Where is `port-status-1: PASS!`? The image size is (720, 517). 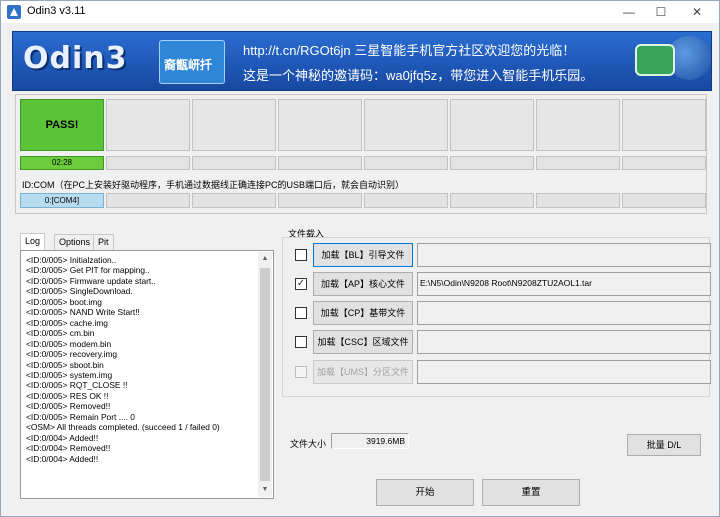
port-status-1: PASS! is located at coordinates (62, 125).